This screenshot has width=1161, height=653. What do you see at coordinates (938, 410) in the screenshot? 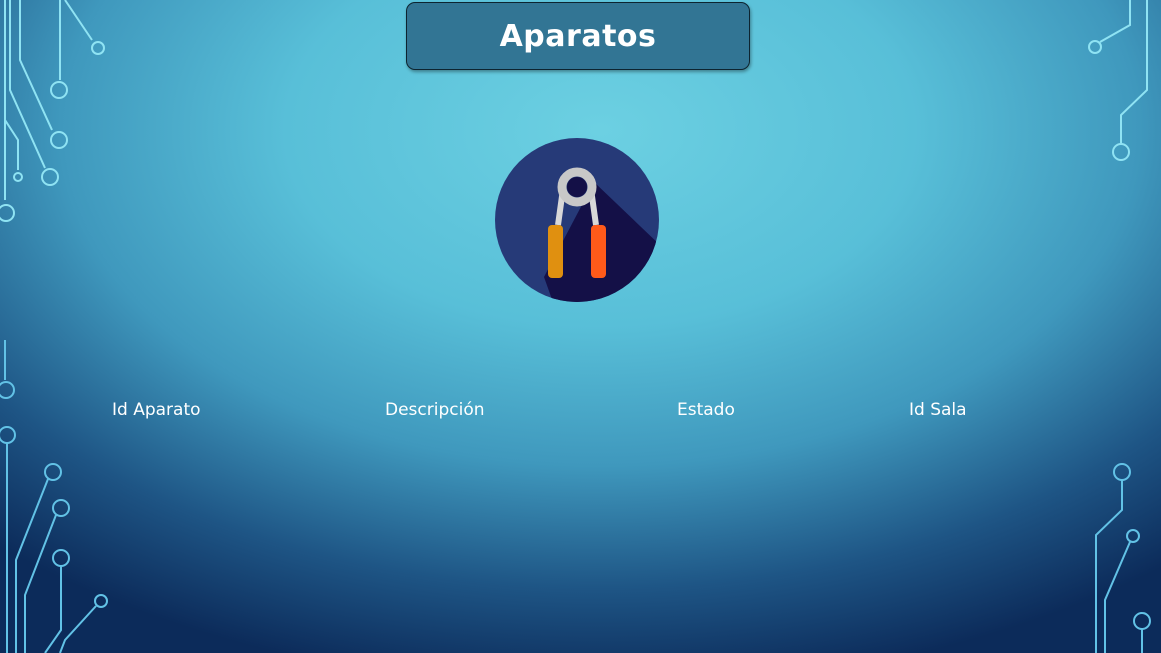
I see `column-header-id-sala: Id Sala` at bounding box center [938, 410].